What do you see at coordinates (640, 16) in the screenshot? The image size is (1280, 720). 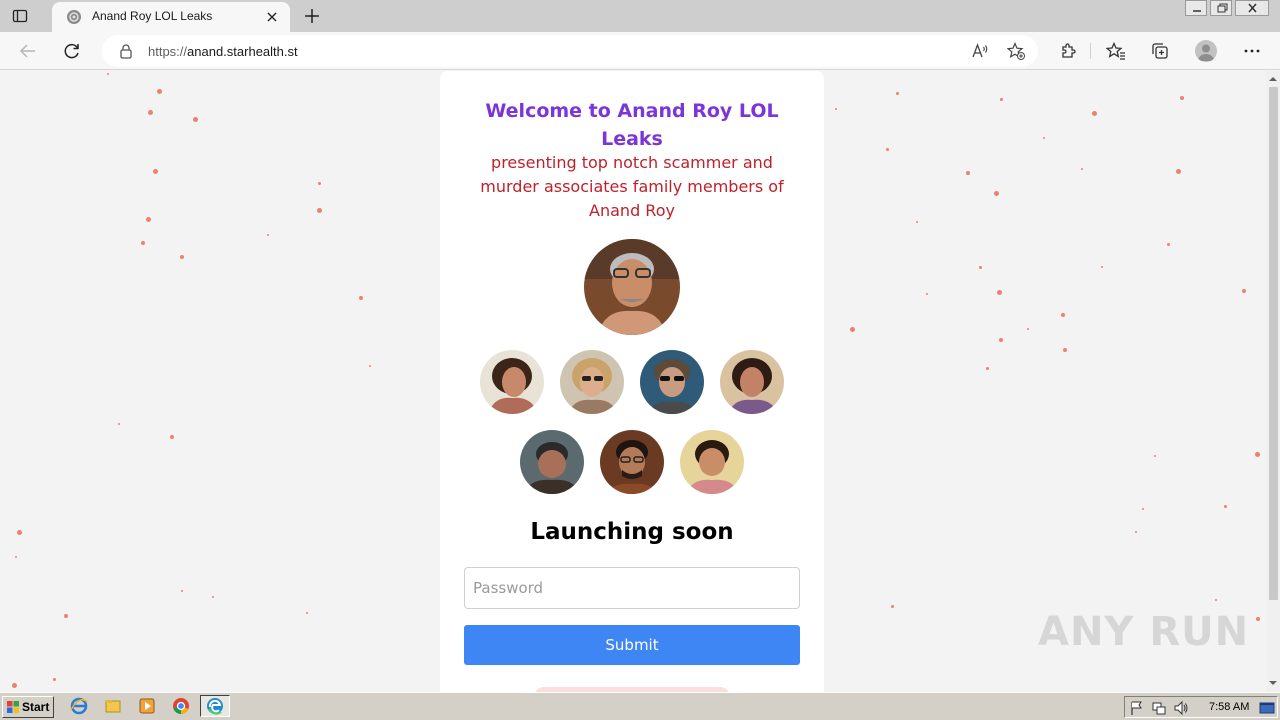 I see `browser-tab-strip: Anand Roy LOL Leaks` at bounding box center [640, 16].